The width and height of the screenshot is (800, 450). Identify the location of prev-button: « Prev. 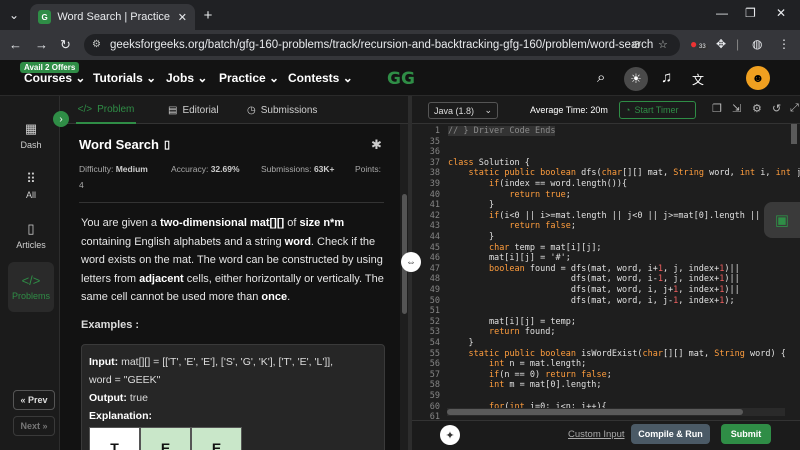
(34, 400).